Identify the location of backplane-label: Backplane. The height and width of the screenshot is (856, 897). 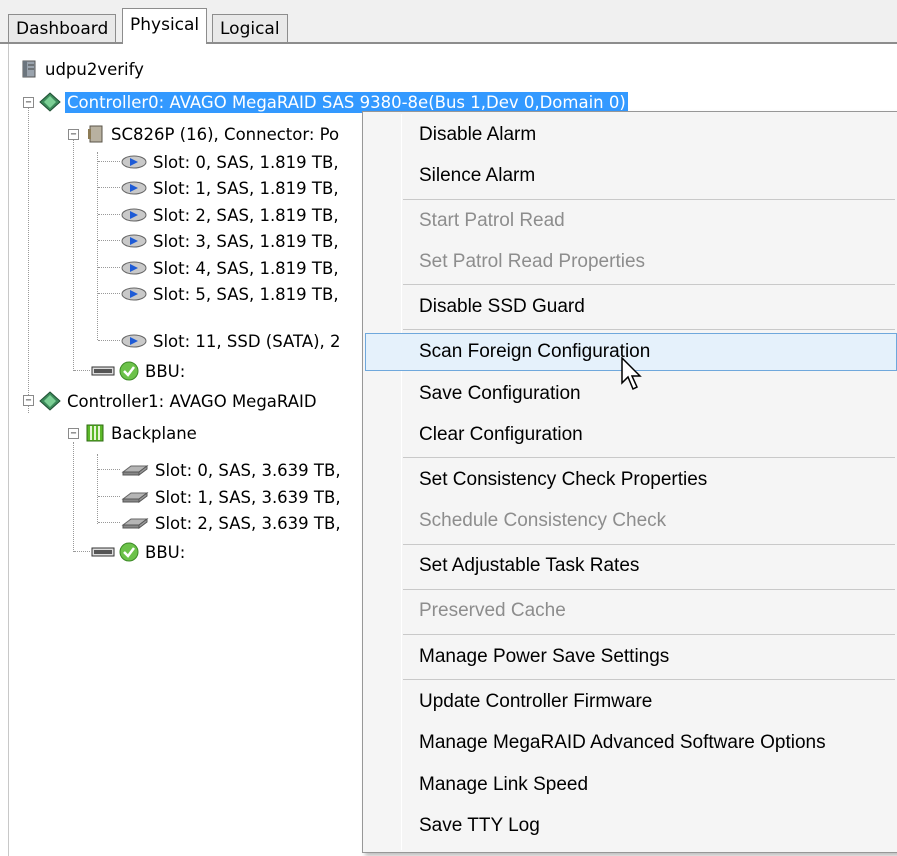
(154, 433).